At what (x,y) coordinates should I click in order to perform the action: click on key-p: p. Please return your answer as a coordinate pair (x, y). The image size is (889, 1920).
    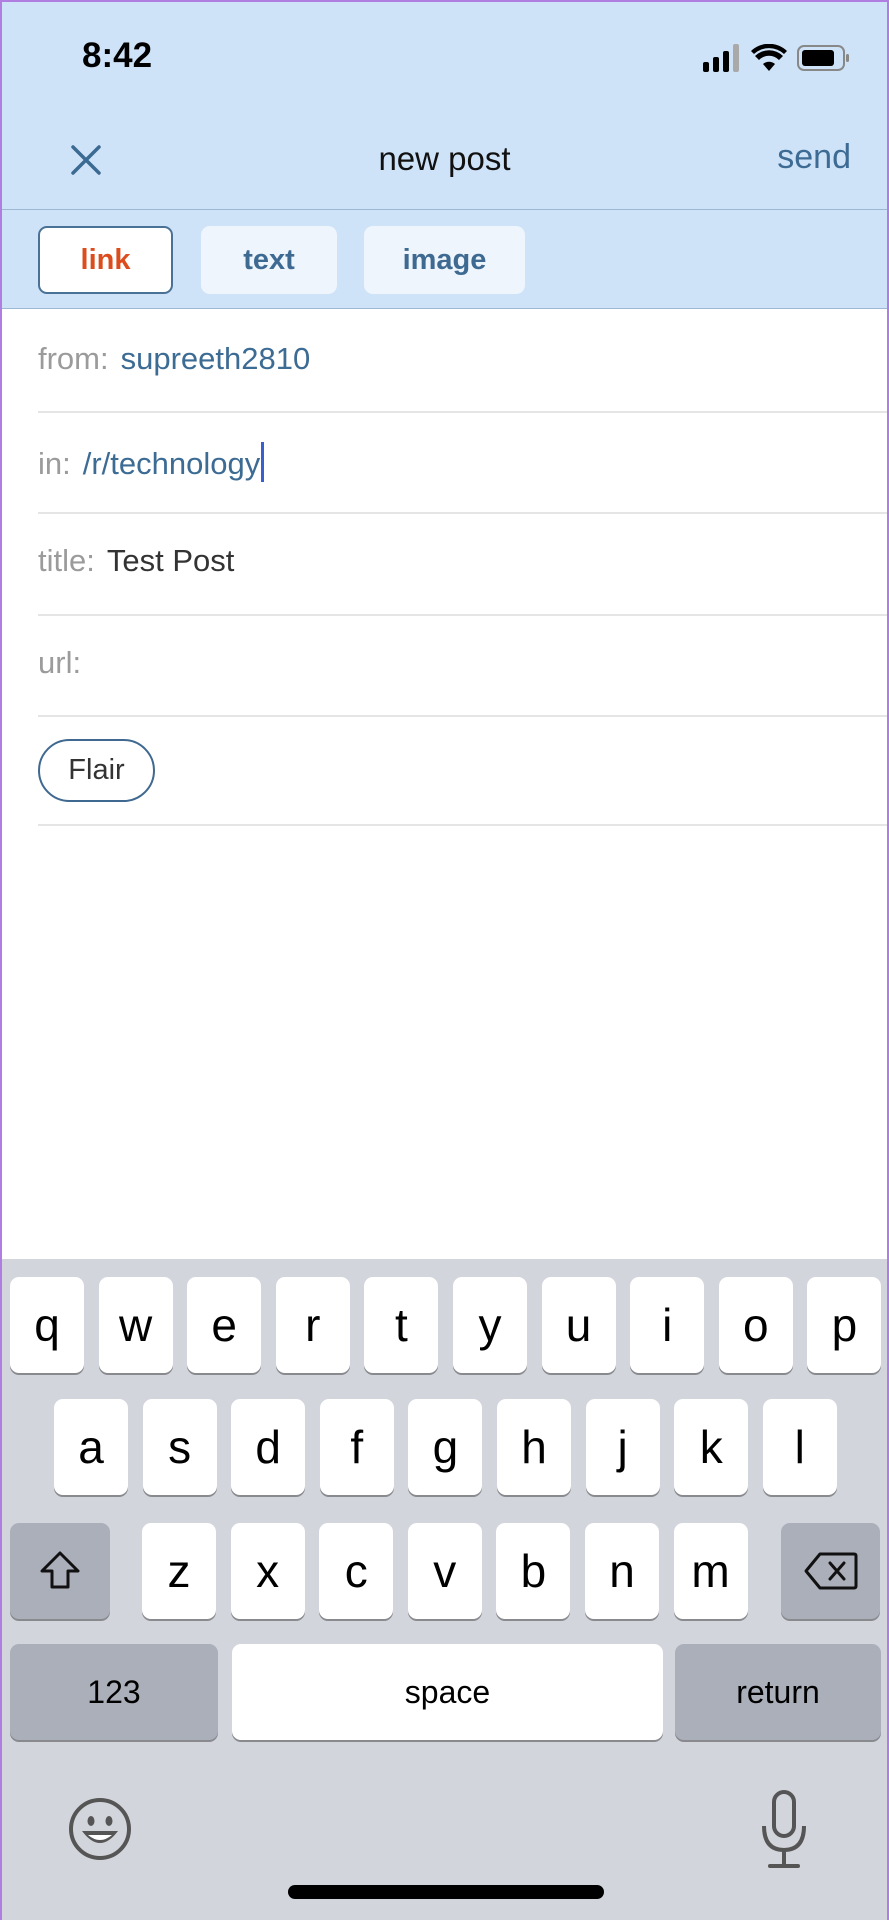
    Looking at the image, I should click on (844, 1325).